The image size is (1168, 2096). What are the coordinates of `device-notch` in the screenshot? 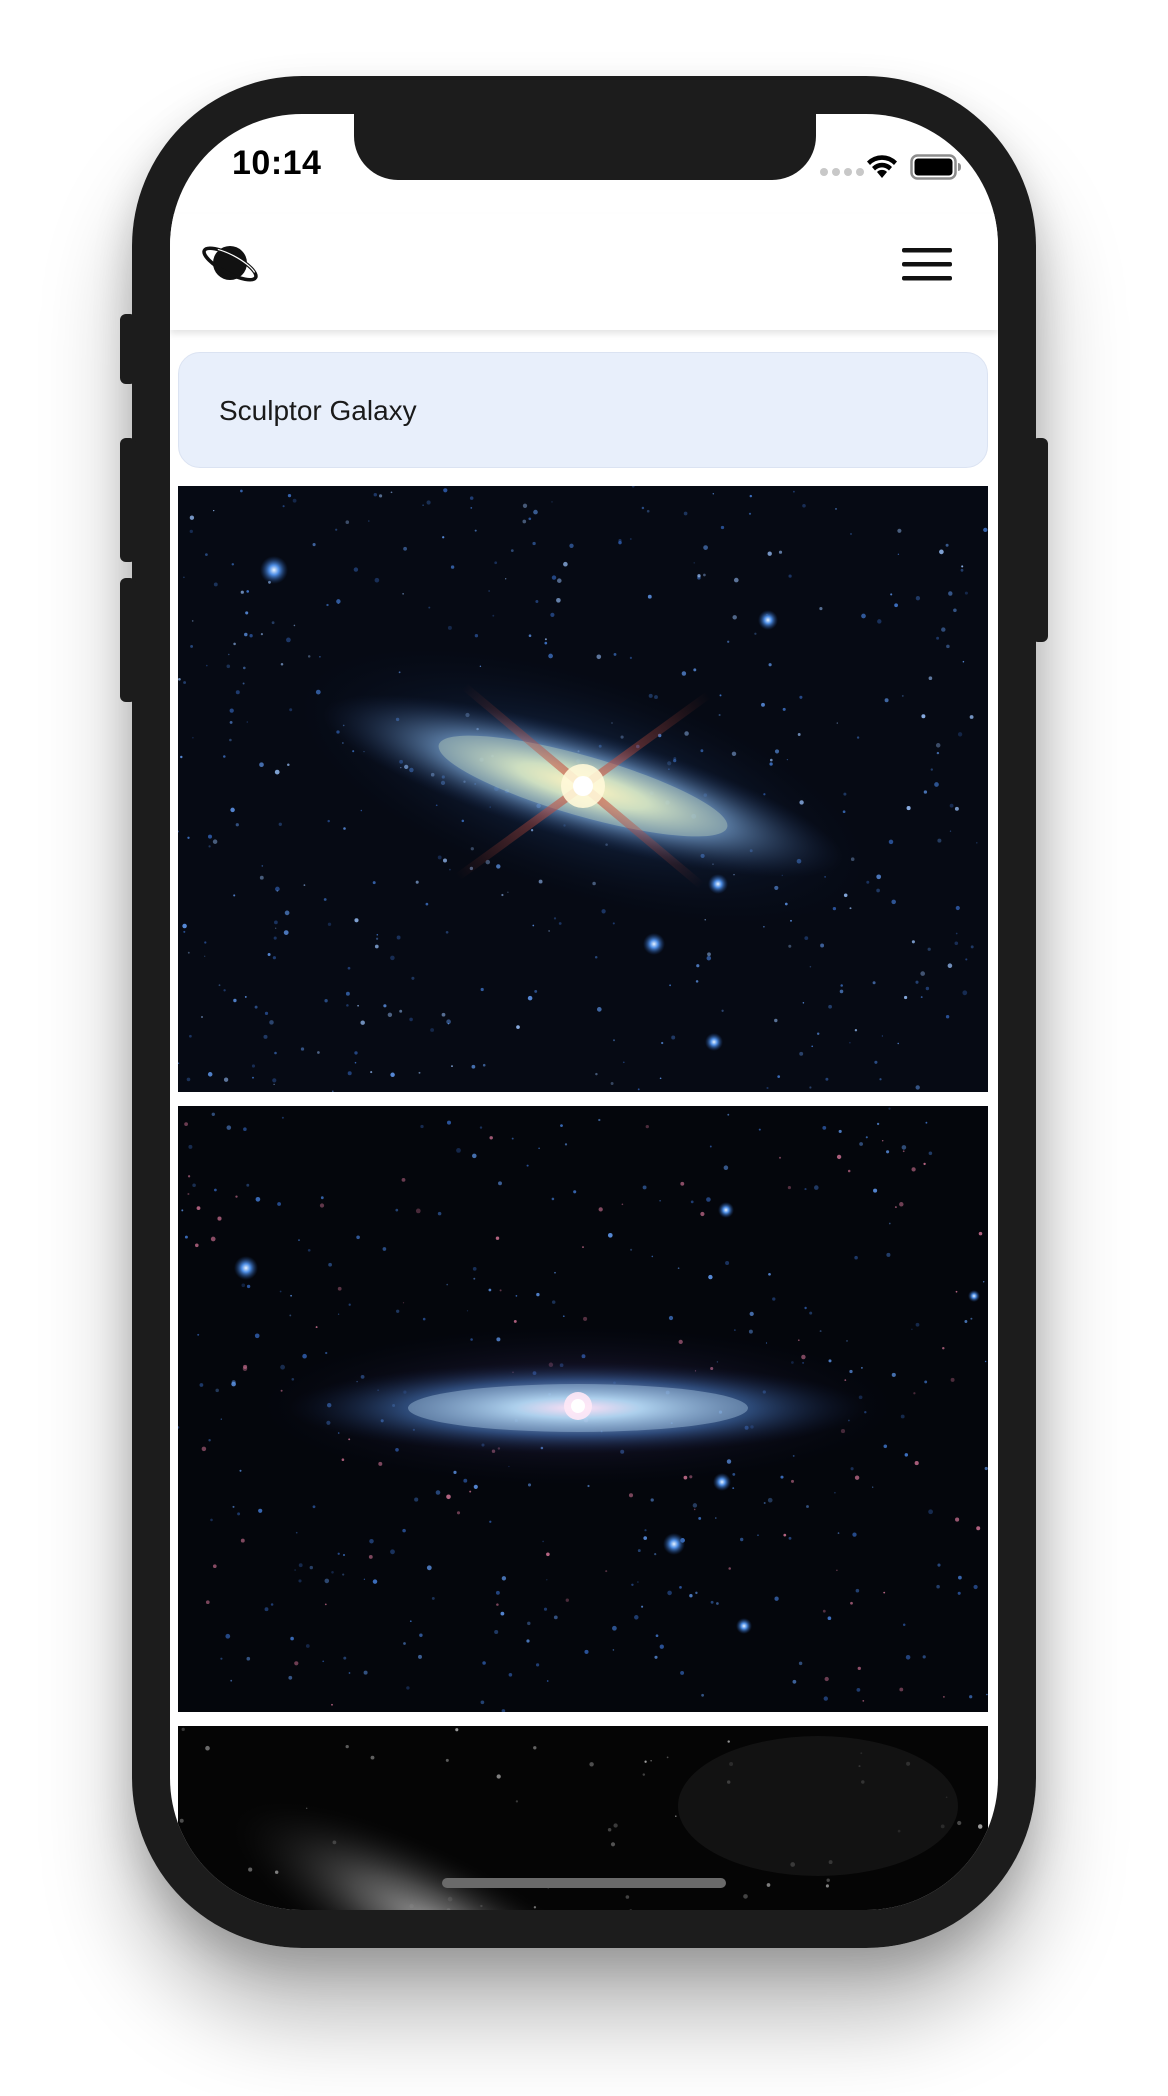 It's located at (585, 147).